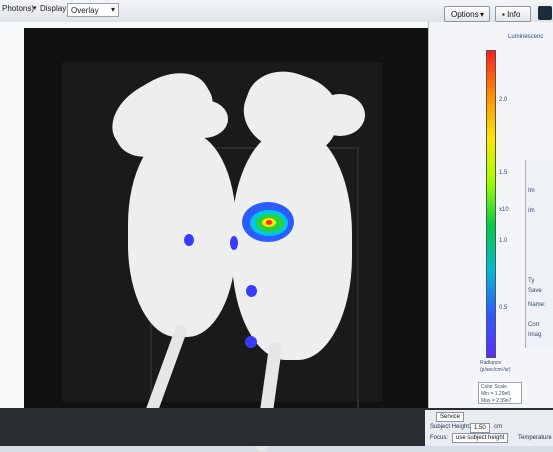 This screenshot has width=553, height=452. Describe the element at coordinates (450, 427) in the screenshot. I see `subject-height-label: Subject Height:` at that location.